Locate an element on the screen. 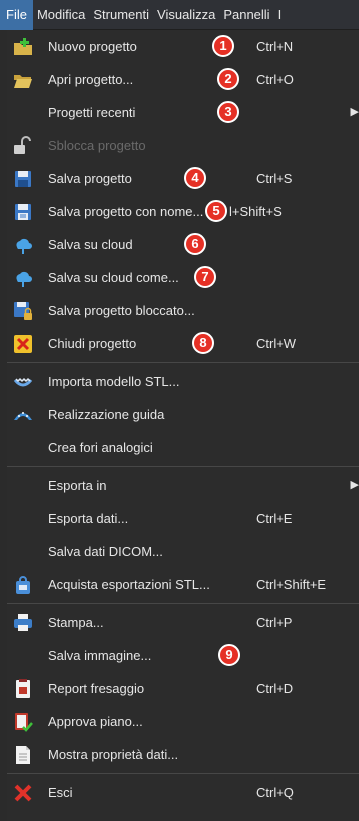  menu-item-label: Chiudi progetto is located at coordinates (92, 343).